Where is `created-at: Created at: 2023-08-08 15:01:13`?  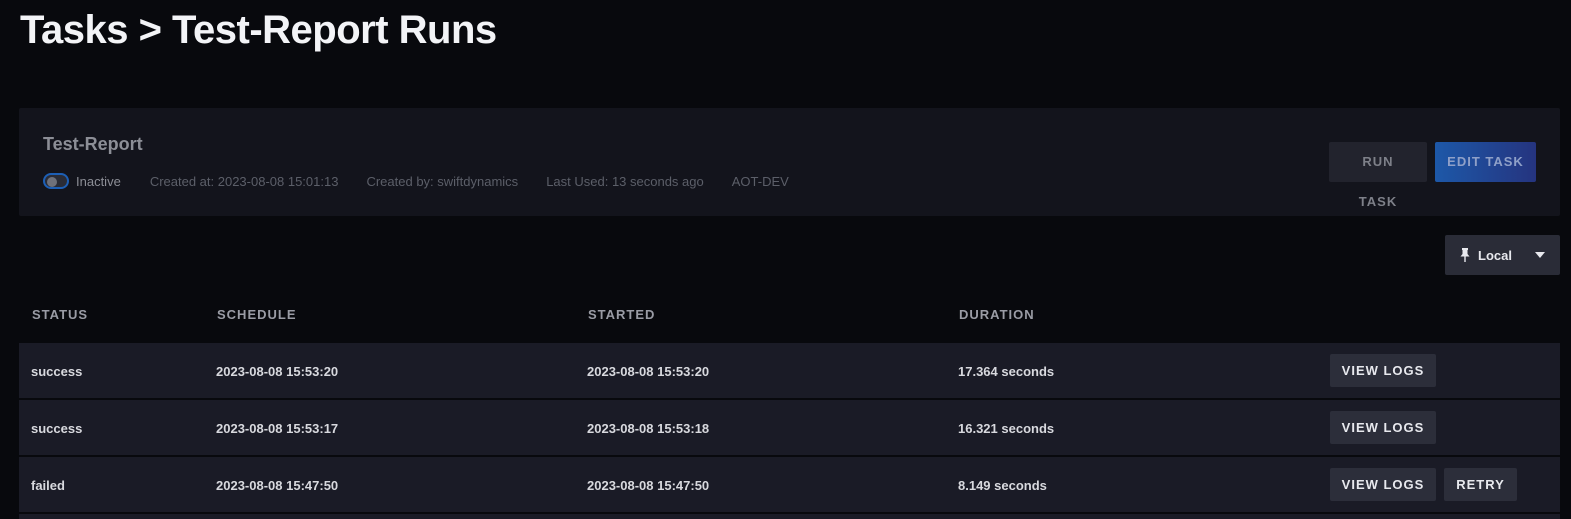
created-at: Created at: 2023-08-08 15:01:13 is located at coordinates (244, 181).